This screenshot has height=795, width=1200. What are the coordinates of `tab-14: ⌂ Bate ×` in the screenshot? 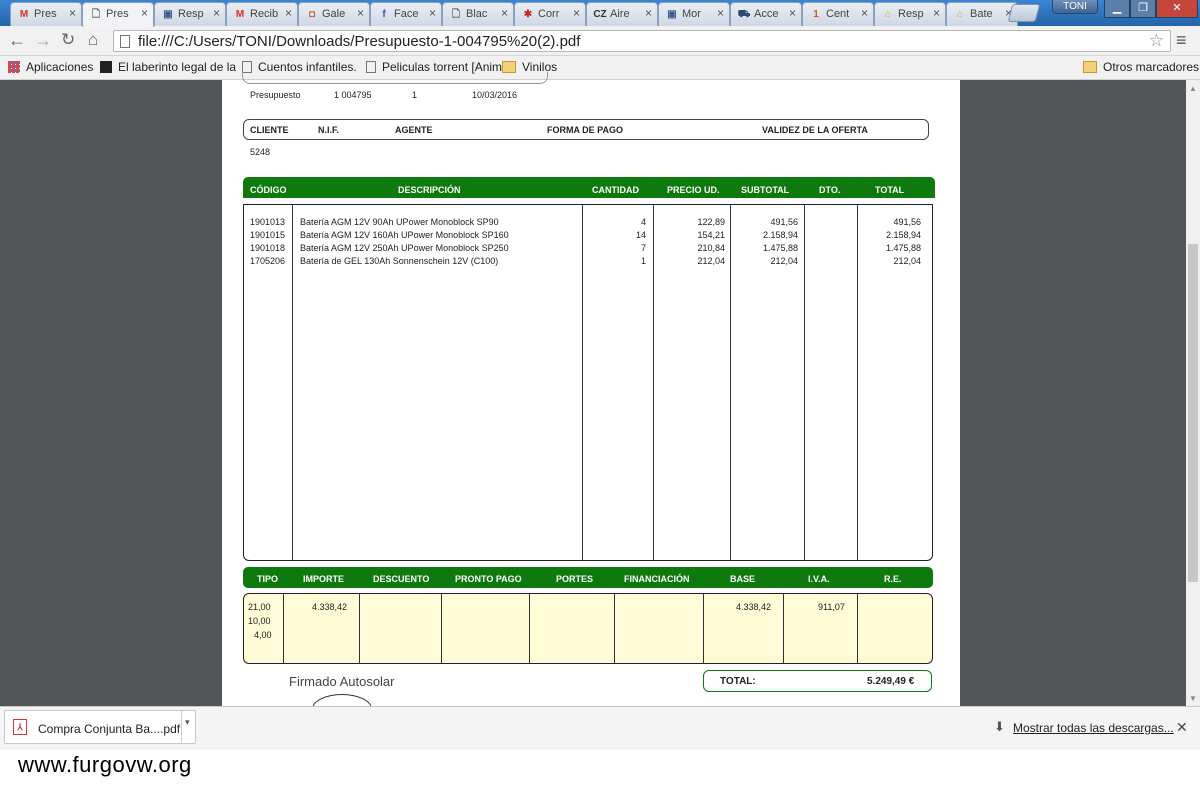 It's located at (982, 14).